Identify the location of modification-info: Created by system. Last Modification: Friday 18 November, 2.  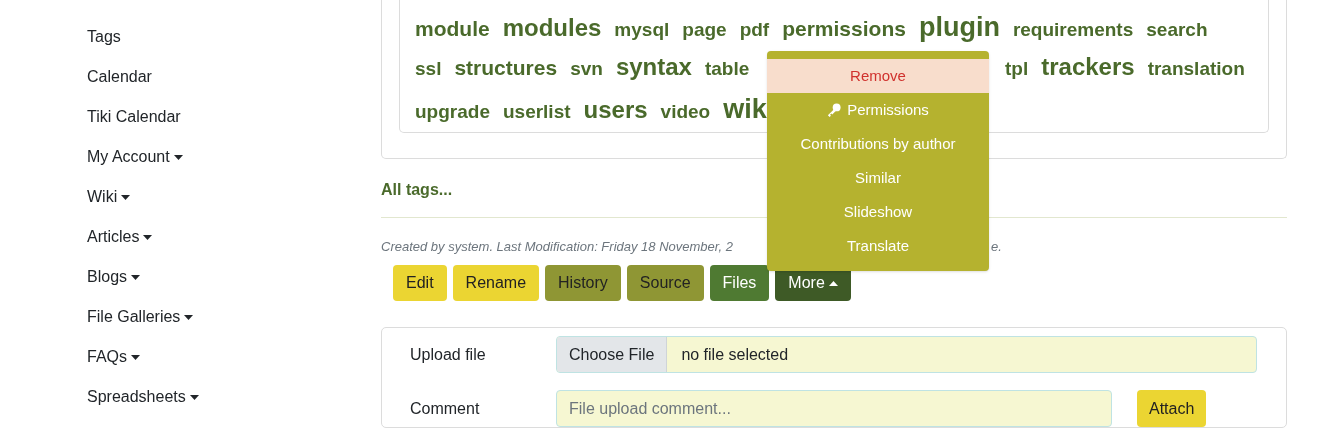
(557, 246).